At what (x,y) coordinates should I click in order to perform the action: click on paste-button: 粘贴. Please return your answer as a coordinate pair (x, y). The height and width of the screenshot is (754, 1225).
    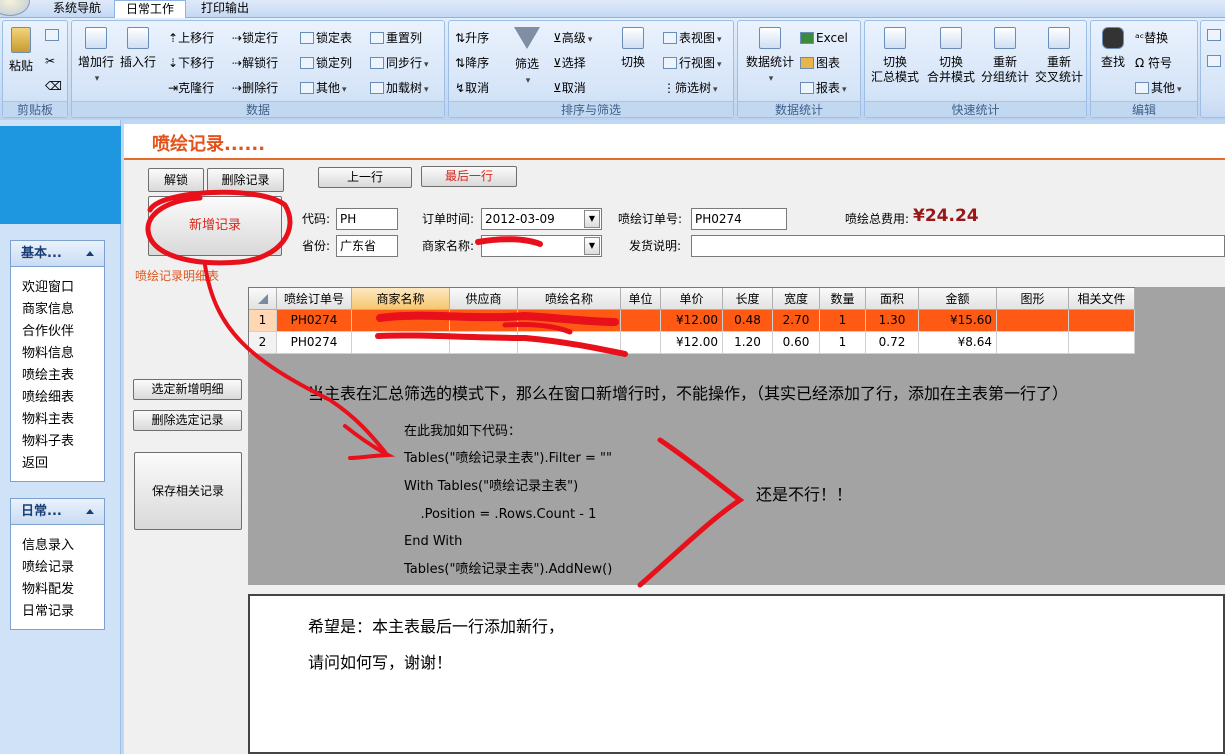
    Looking at the image, I should click on (21, 50).